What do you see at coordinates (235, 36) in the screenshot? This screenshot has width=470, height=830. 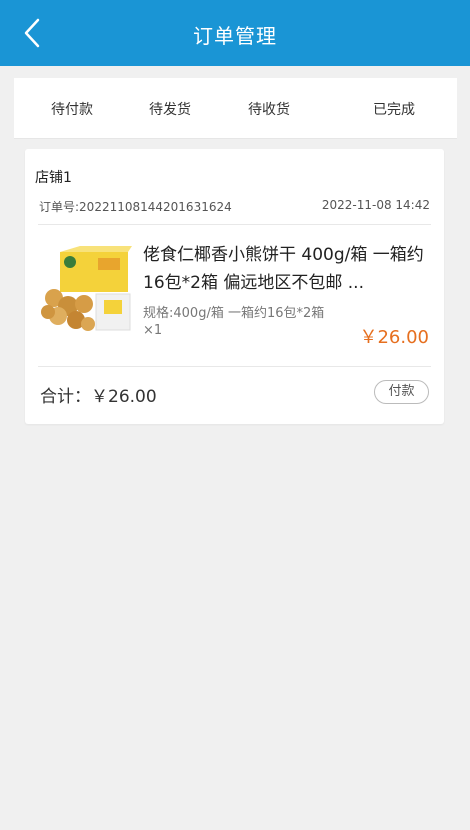 I see `page-title: 订单管理` at bounding box center [235, 36].